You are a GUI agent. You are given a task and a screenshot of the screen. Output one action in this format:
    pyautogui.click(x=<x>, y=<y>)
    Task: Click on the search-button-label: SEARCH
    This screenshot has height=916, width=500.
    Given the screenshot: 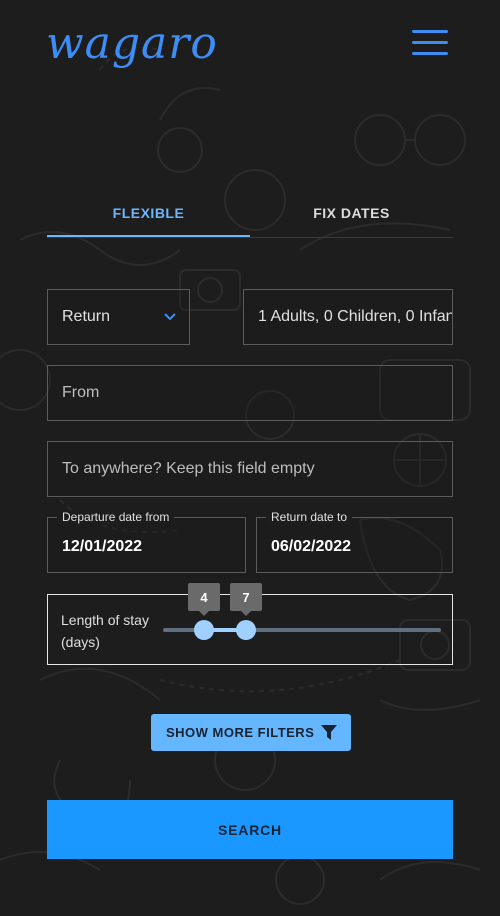 What is the action you would take?
    pyautogui.click(x=250, y=829)
    